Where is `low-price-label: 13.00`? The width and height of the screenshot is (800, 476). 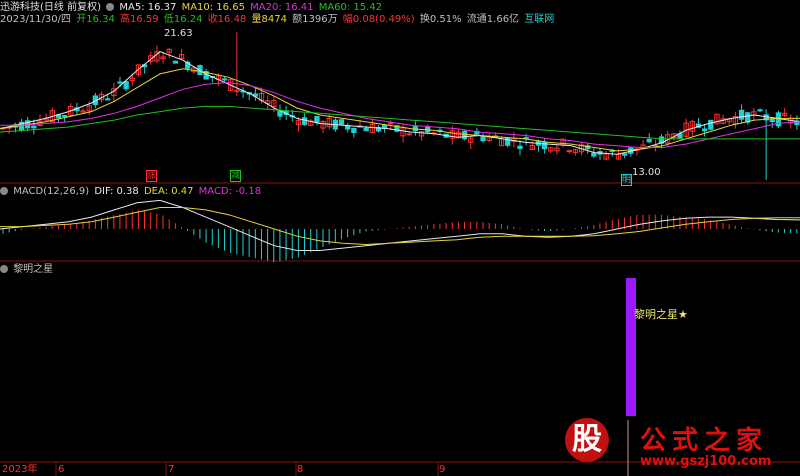 low-price-label: 13.00 is located at coordinates (646, 172).